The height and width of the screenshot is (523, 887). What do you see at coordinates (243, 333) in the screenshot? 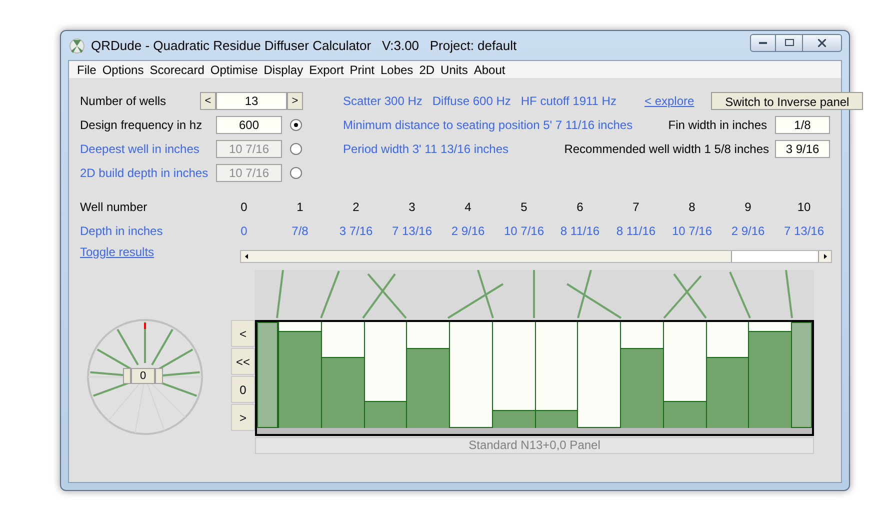
I see `nav-button: <` at bounding box center [243, 333].